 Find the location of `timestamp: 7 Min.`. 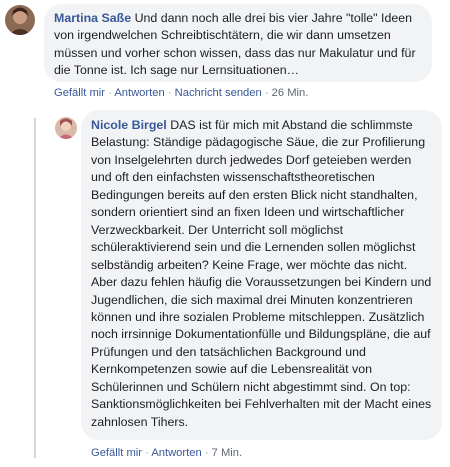

timestamp: 7 Min. is located at coordinates (227, 453).